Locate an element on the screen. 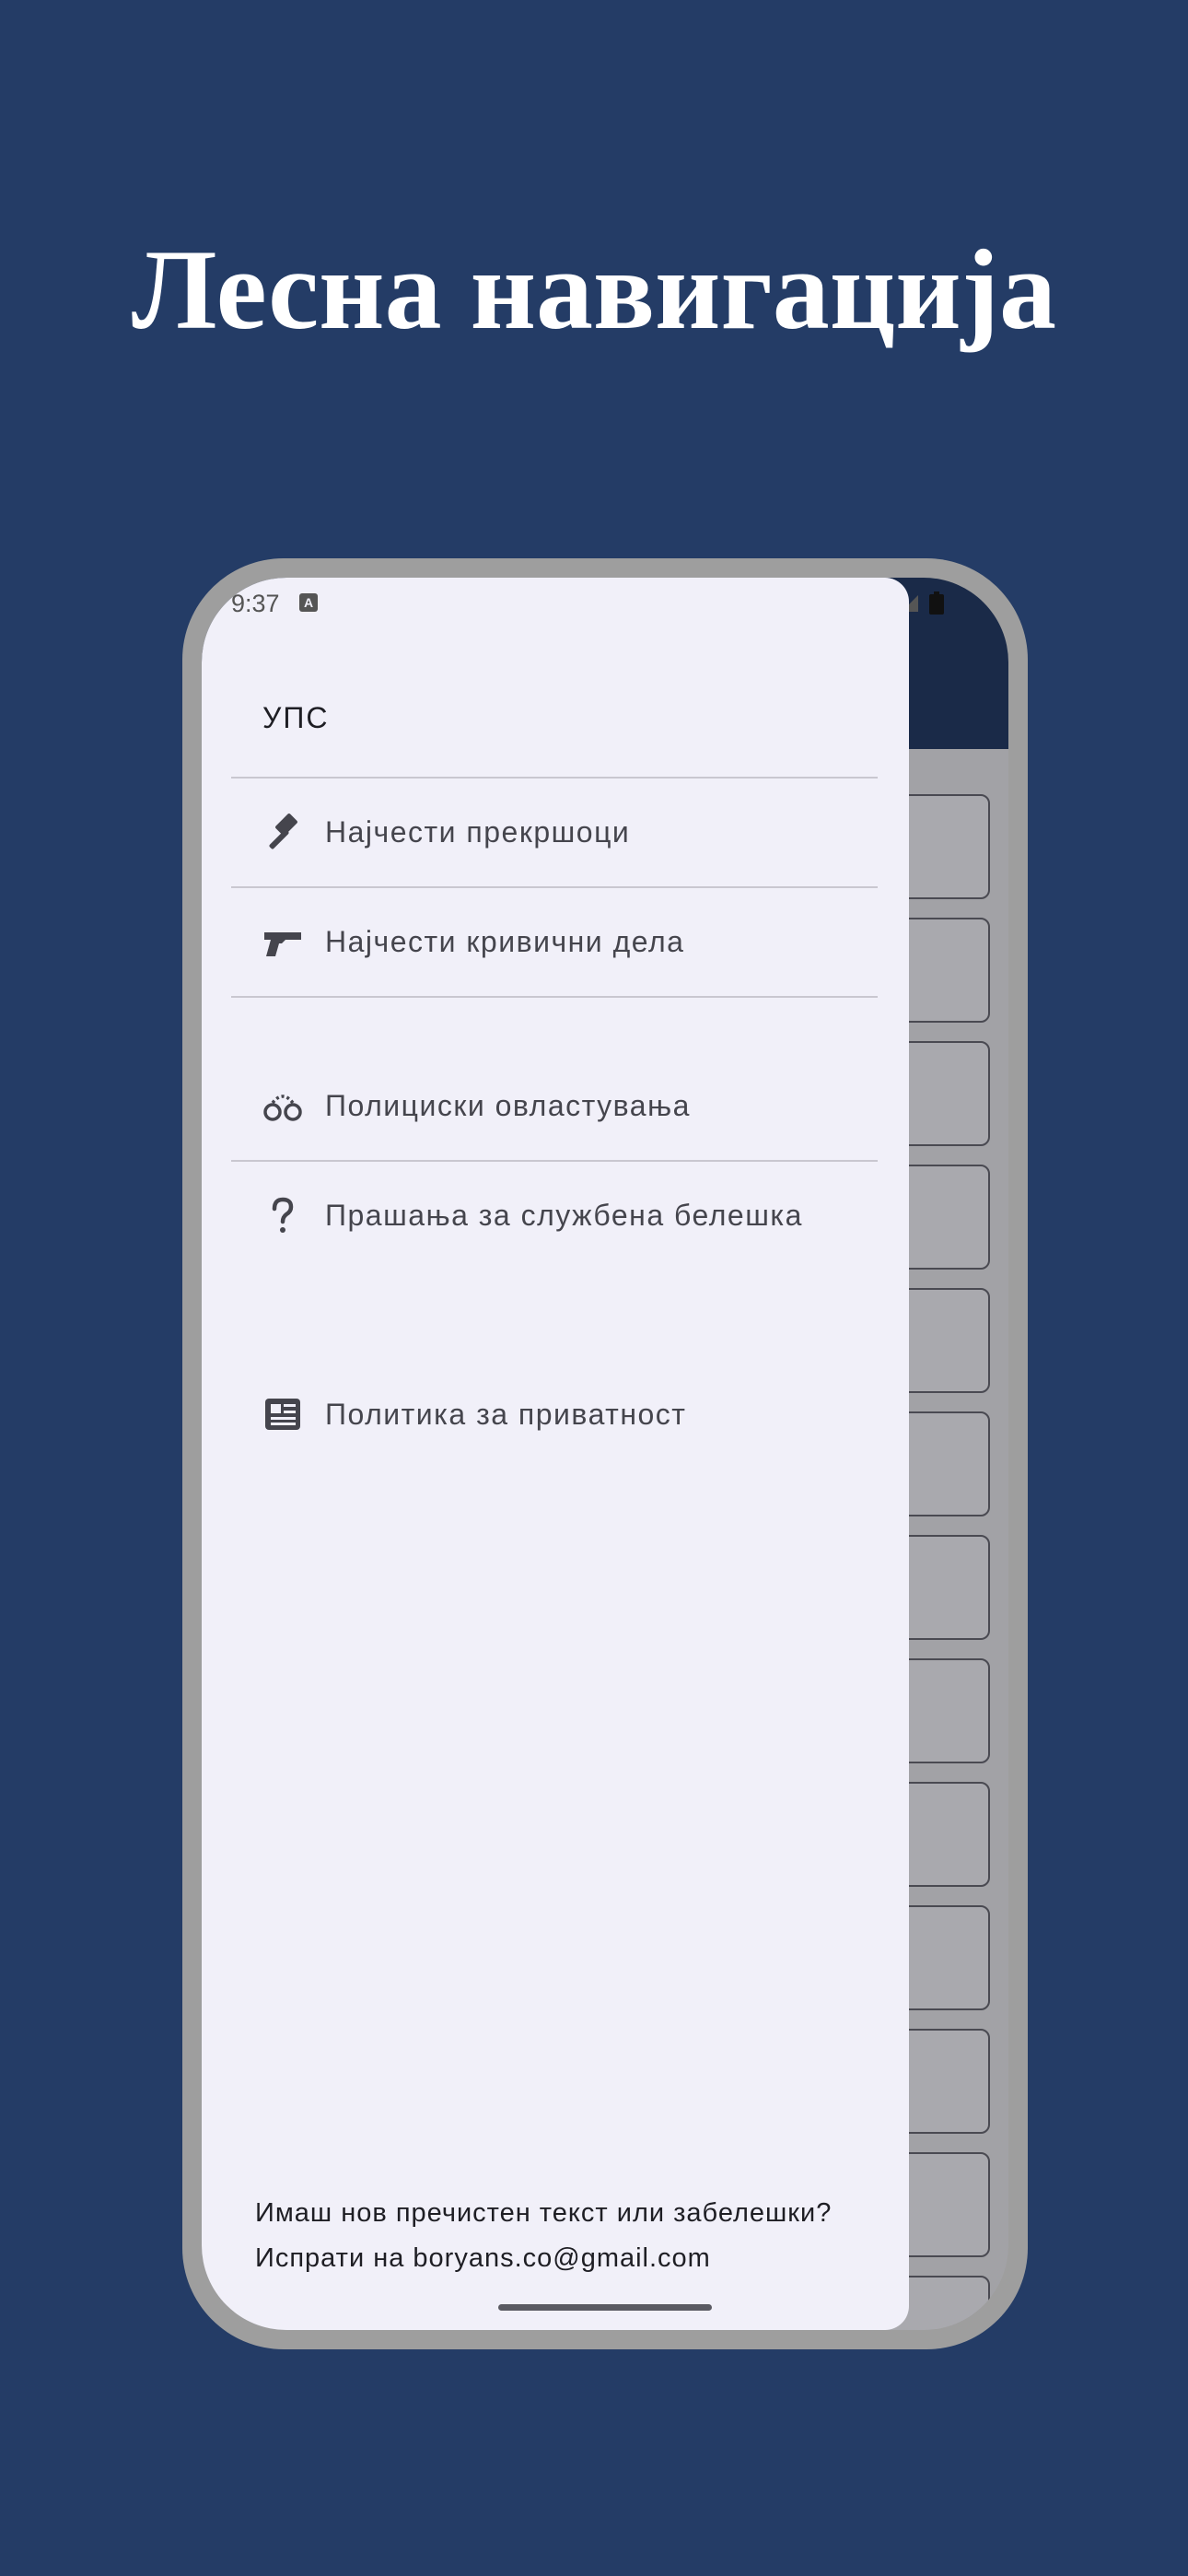 This screenshot has width=1188, height=2576. home-indicator is located at coordinates (605, 2307).